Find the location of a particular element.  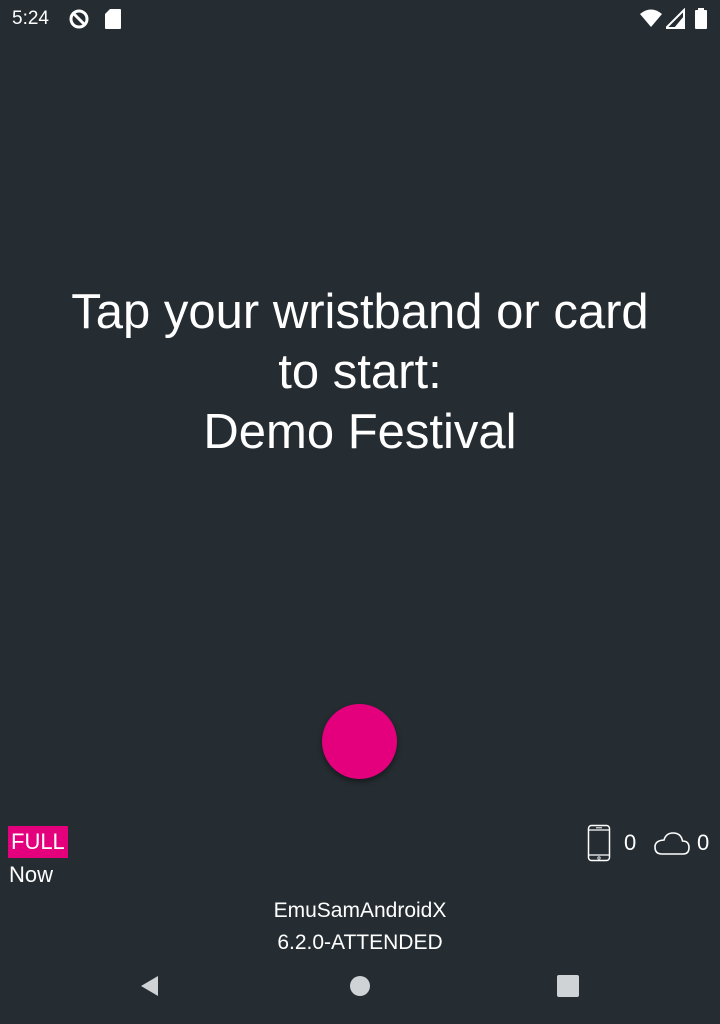

back-button is located at coordinates (149, 988).